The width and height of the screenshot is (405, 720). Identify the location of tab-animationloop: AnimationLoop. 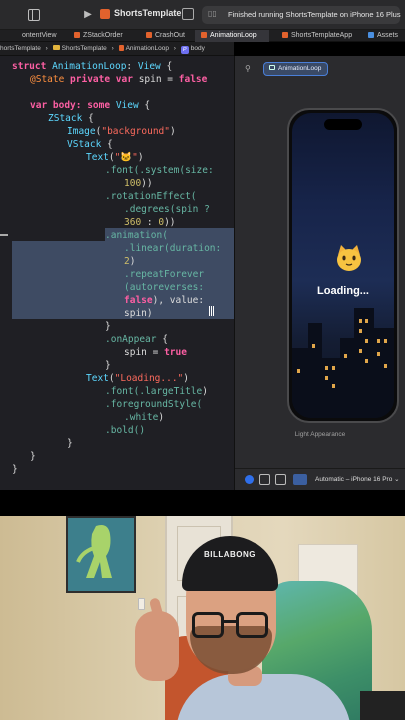
(232, 36).